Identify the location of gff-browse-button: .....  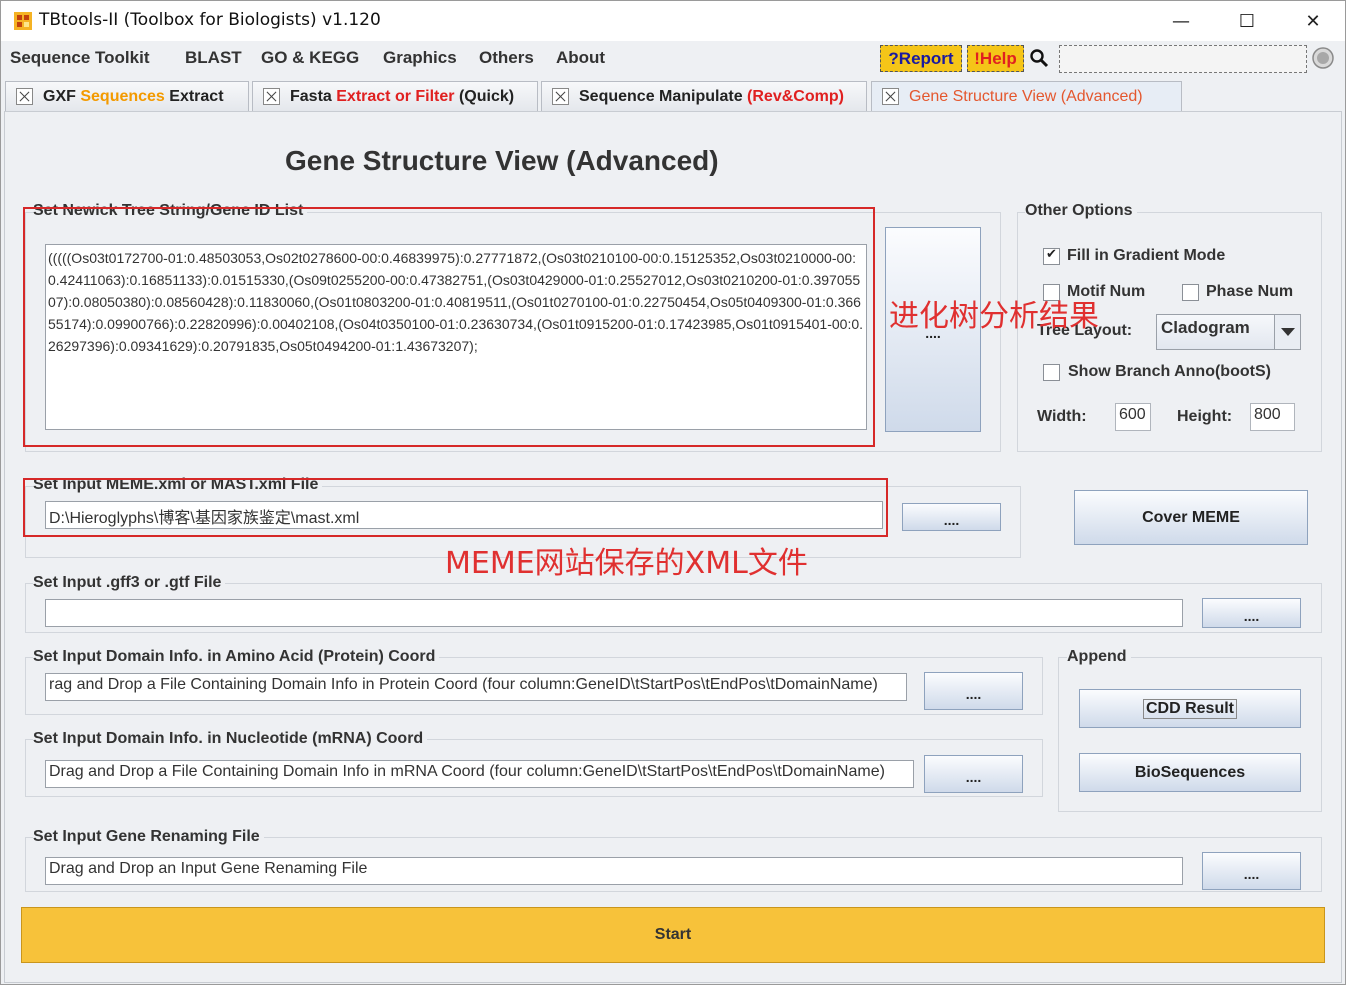
(1251, 613).